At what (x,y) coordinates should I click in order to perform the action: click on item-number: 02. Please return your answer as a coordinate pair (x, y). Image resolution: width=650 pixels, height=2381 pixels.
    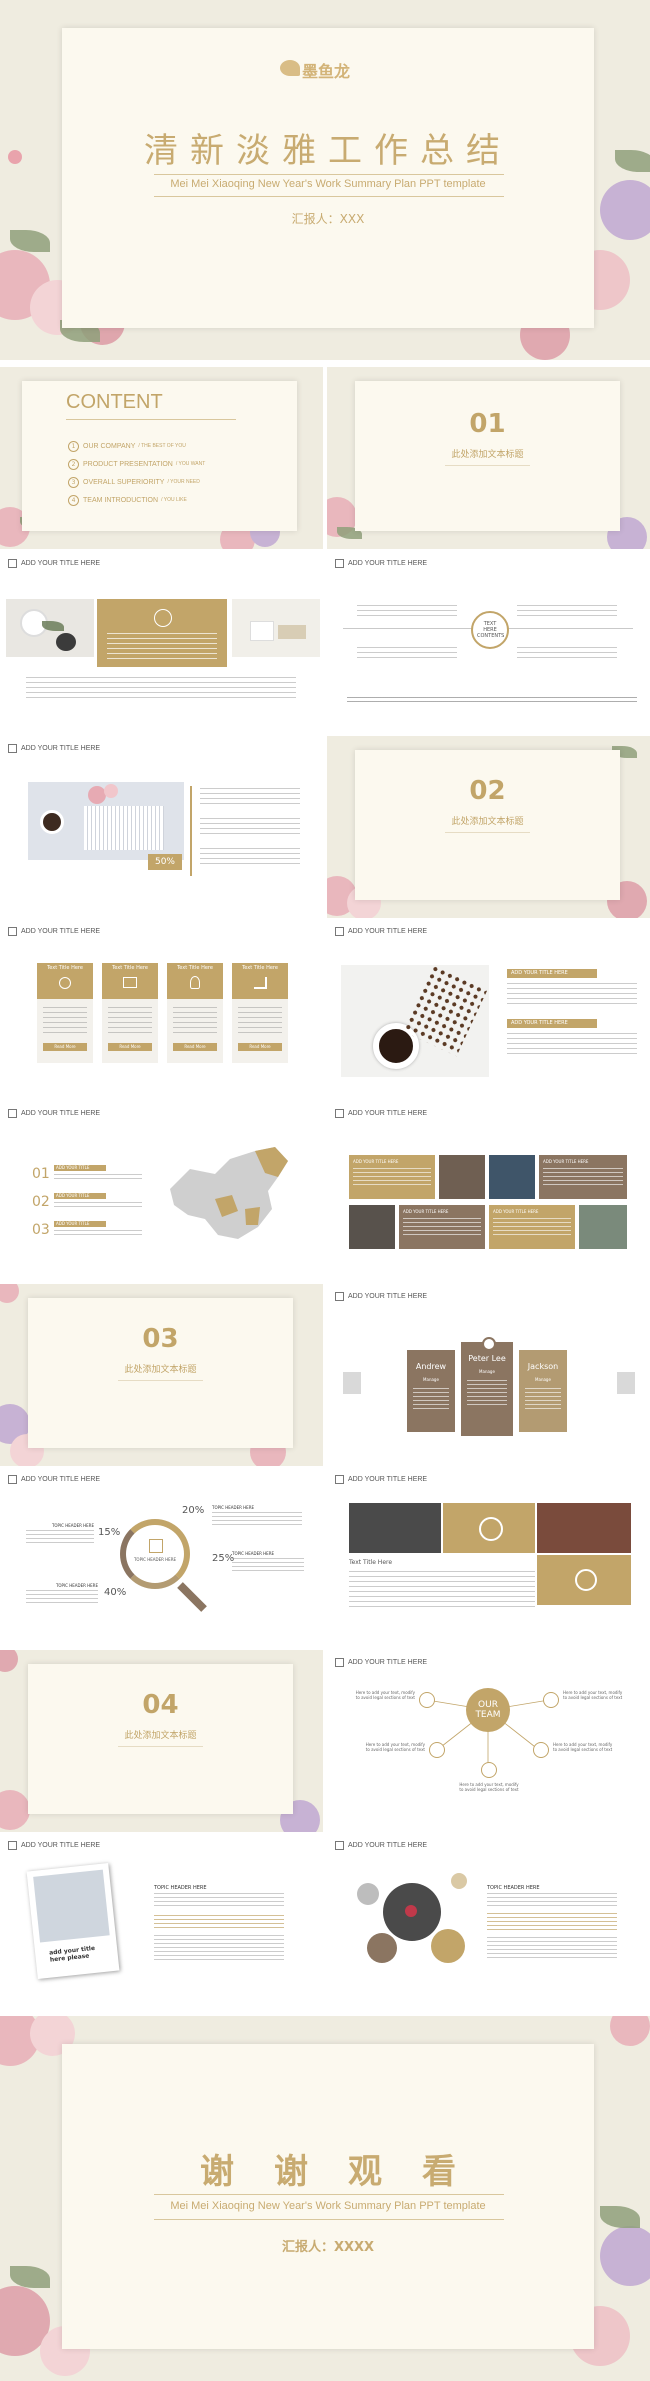
    Looking at the image, I should click on (41, 1202).